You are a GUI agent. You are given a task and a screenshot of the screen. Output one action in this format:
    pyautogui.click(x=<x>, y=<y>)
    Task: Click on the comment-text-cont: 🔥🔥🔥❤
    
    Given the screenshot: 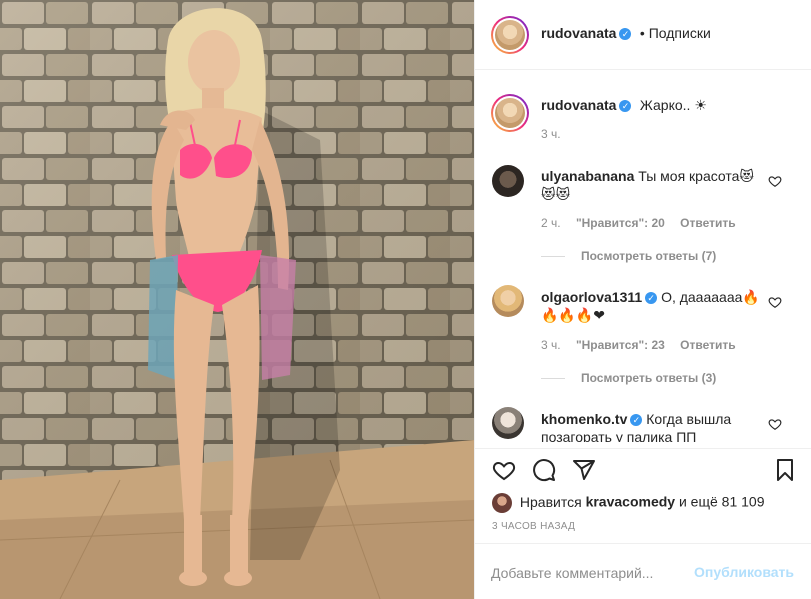 What is the action you would take?
    pyautogui.click(x=573, y=315)
    